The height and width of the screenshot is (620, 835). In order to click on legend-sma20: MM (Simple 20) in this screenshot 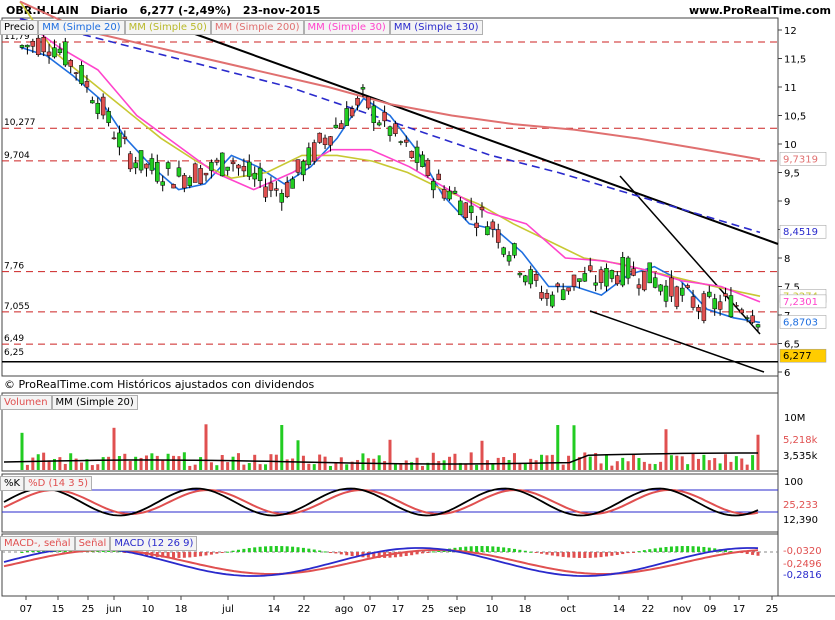, I will do `click(81, 27)`.